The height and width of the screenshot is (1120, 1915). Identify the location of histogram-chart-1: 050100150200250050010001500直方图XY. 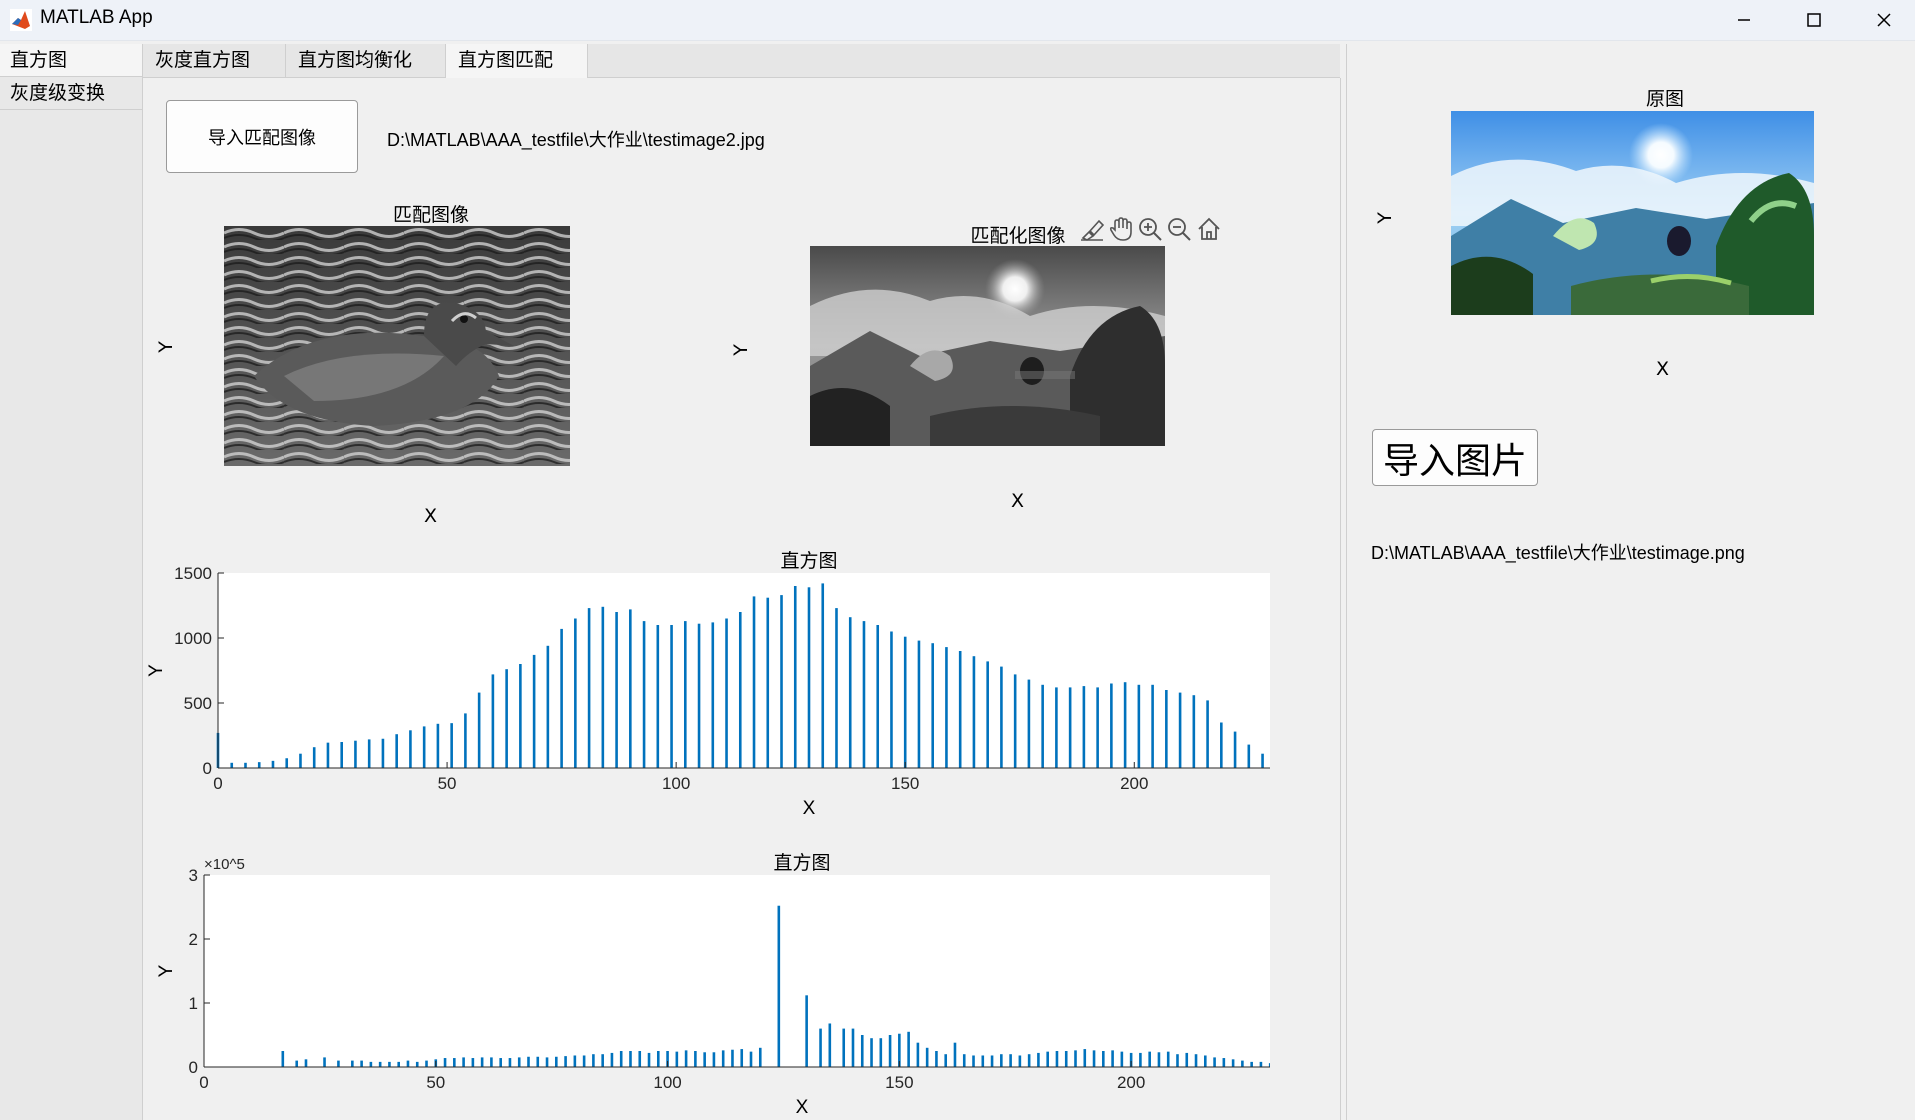
(708, 684).